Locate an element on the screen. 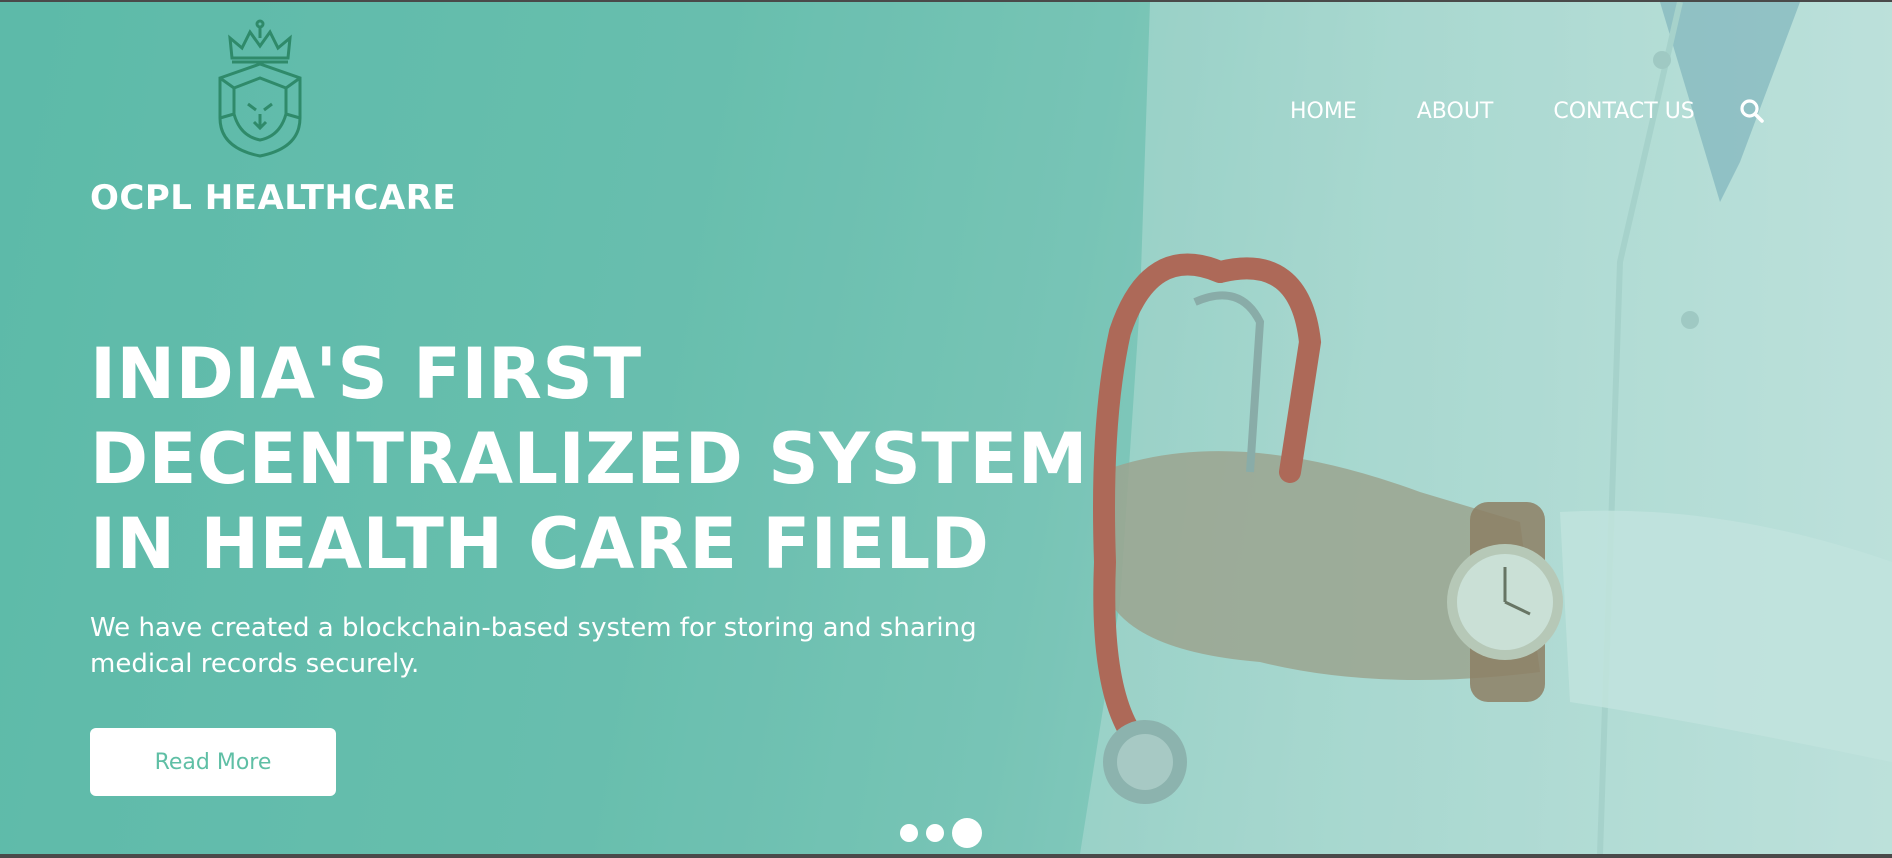 The width and height of the screenshot is (1892, 858). lion-crown-icon is located at coordinates (260, 88).